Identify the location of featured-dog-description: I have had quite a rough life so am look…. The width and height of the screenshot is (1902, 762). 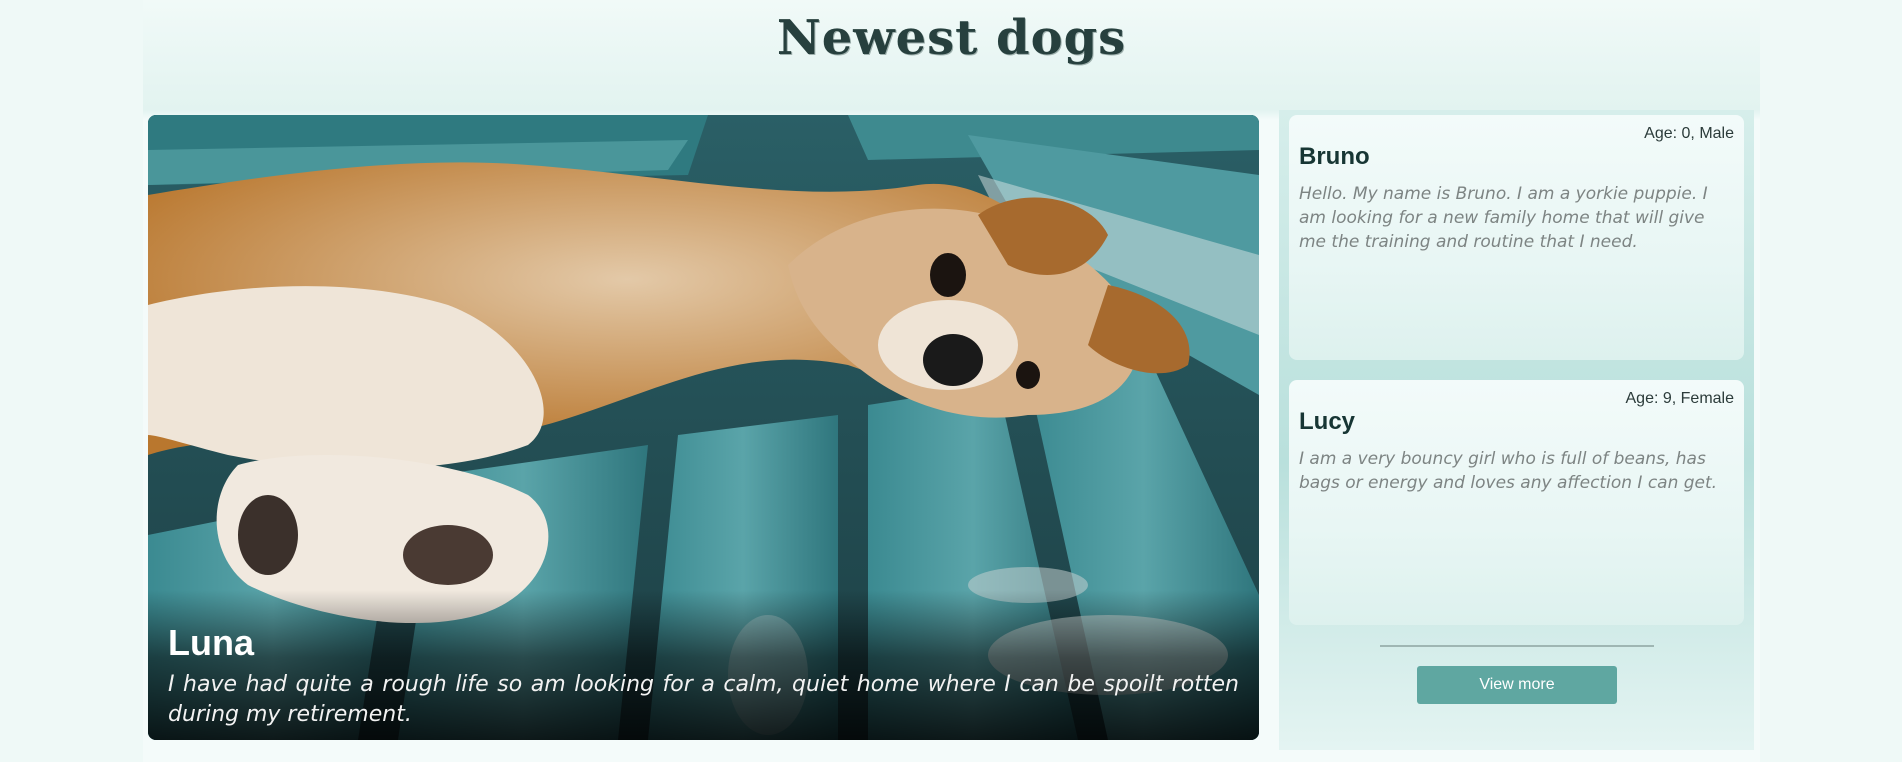
(703, 699).